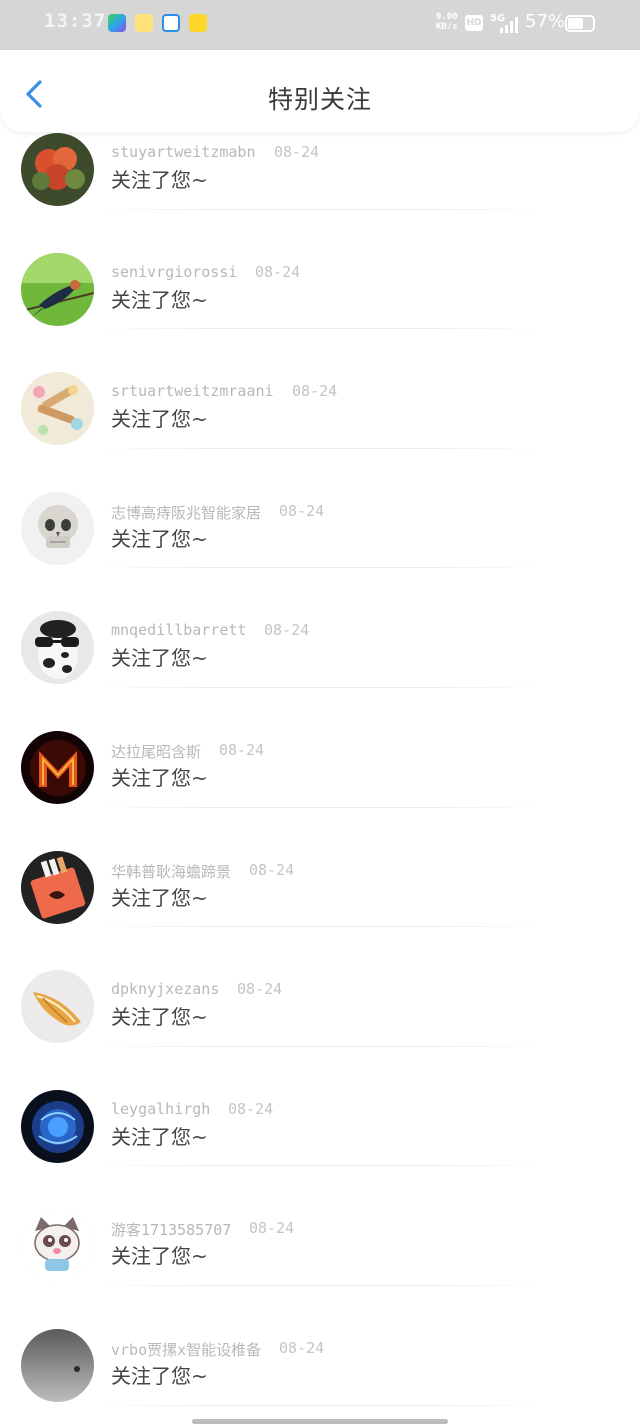 The height and width of the screenshot is (1427, 640). I want to click on swallow-bird-avatar, so click(57, 289).